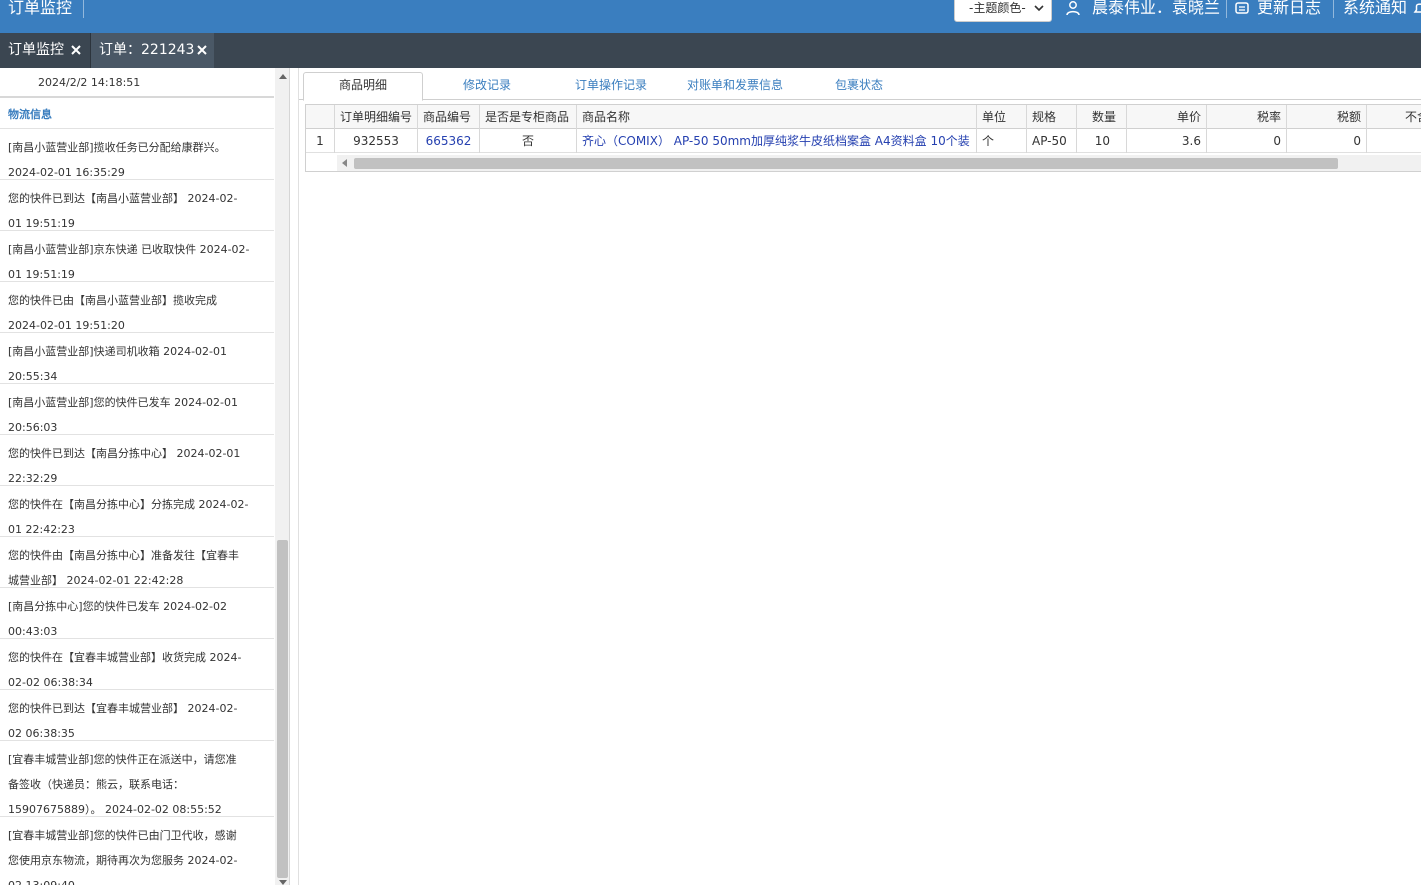 This screenshot has height=885, width=1421. Describe the element at coordinates (376, 117) in the screenshot. I see `header-cell: 订单明细编号` at that location.